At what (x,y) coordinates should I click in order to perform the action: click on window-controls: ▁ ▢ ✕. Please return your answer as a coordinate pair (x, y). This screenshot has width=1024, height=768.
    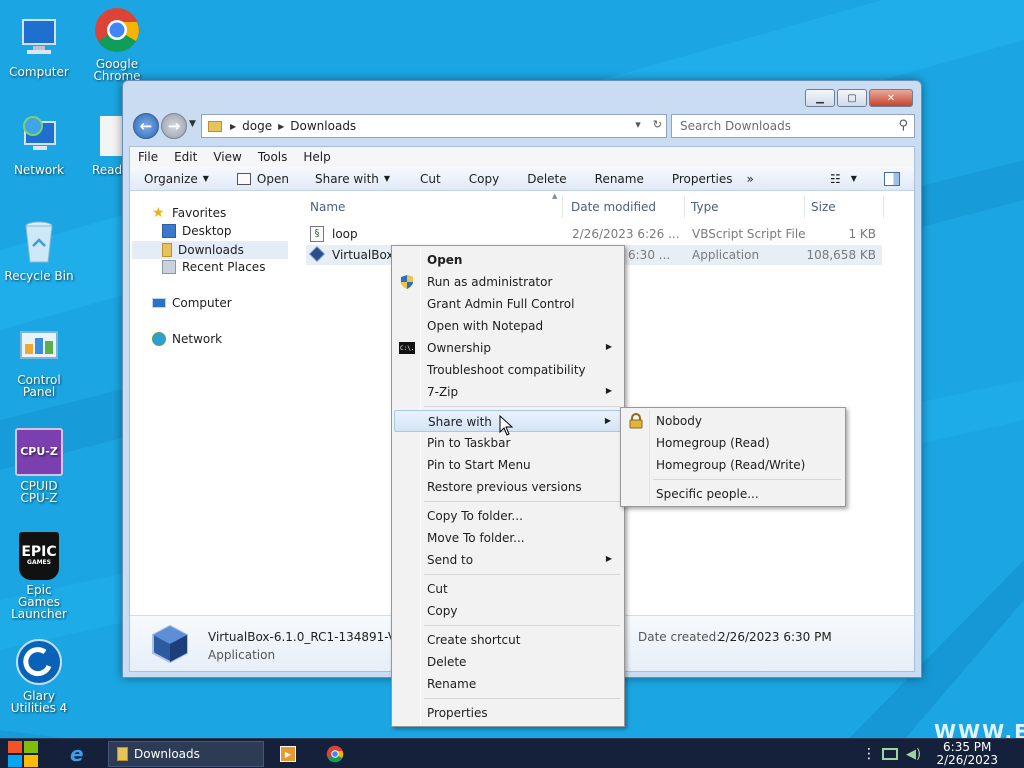
    Looking at the image, I should click on (859, 98).